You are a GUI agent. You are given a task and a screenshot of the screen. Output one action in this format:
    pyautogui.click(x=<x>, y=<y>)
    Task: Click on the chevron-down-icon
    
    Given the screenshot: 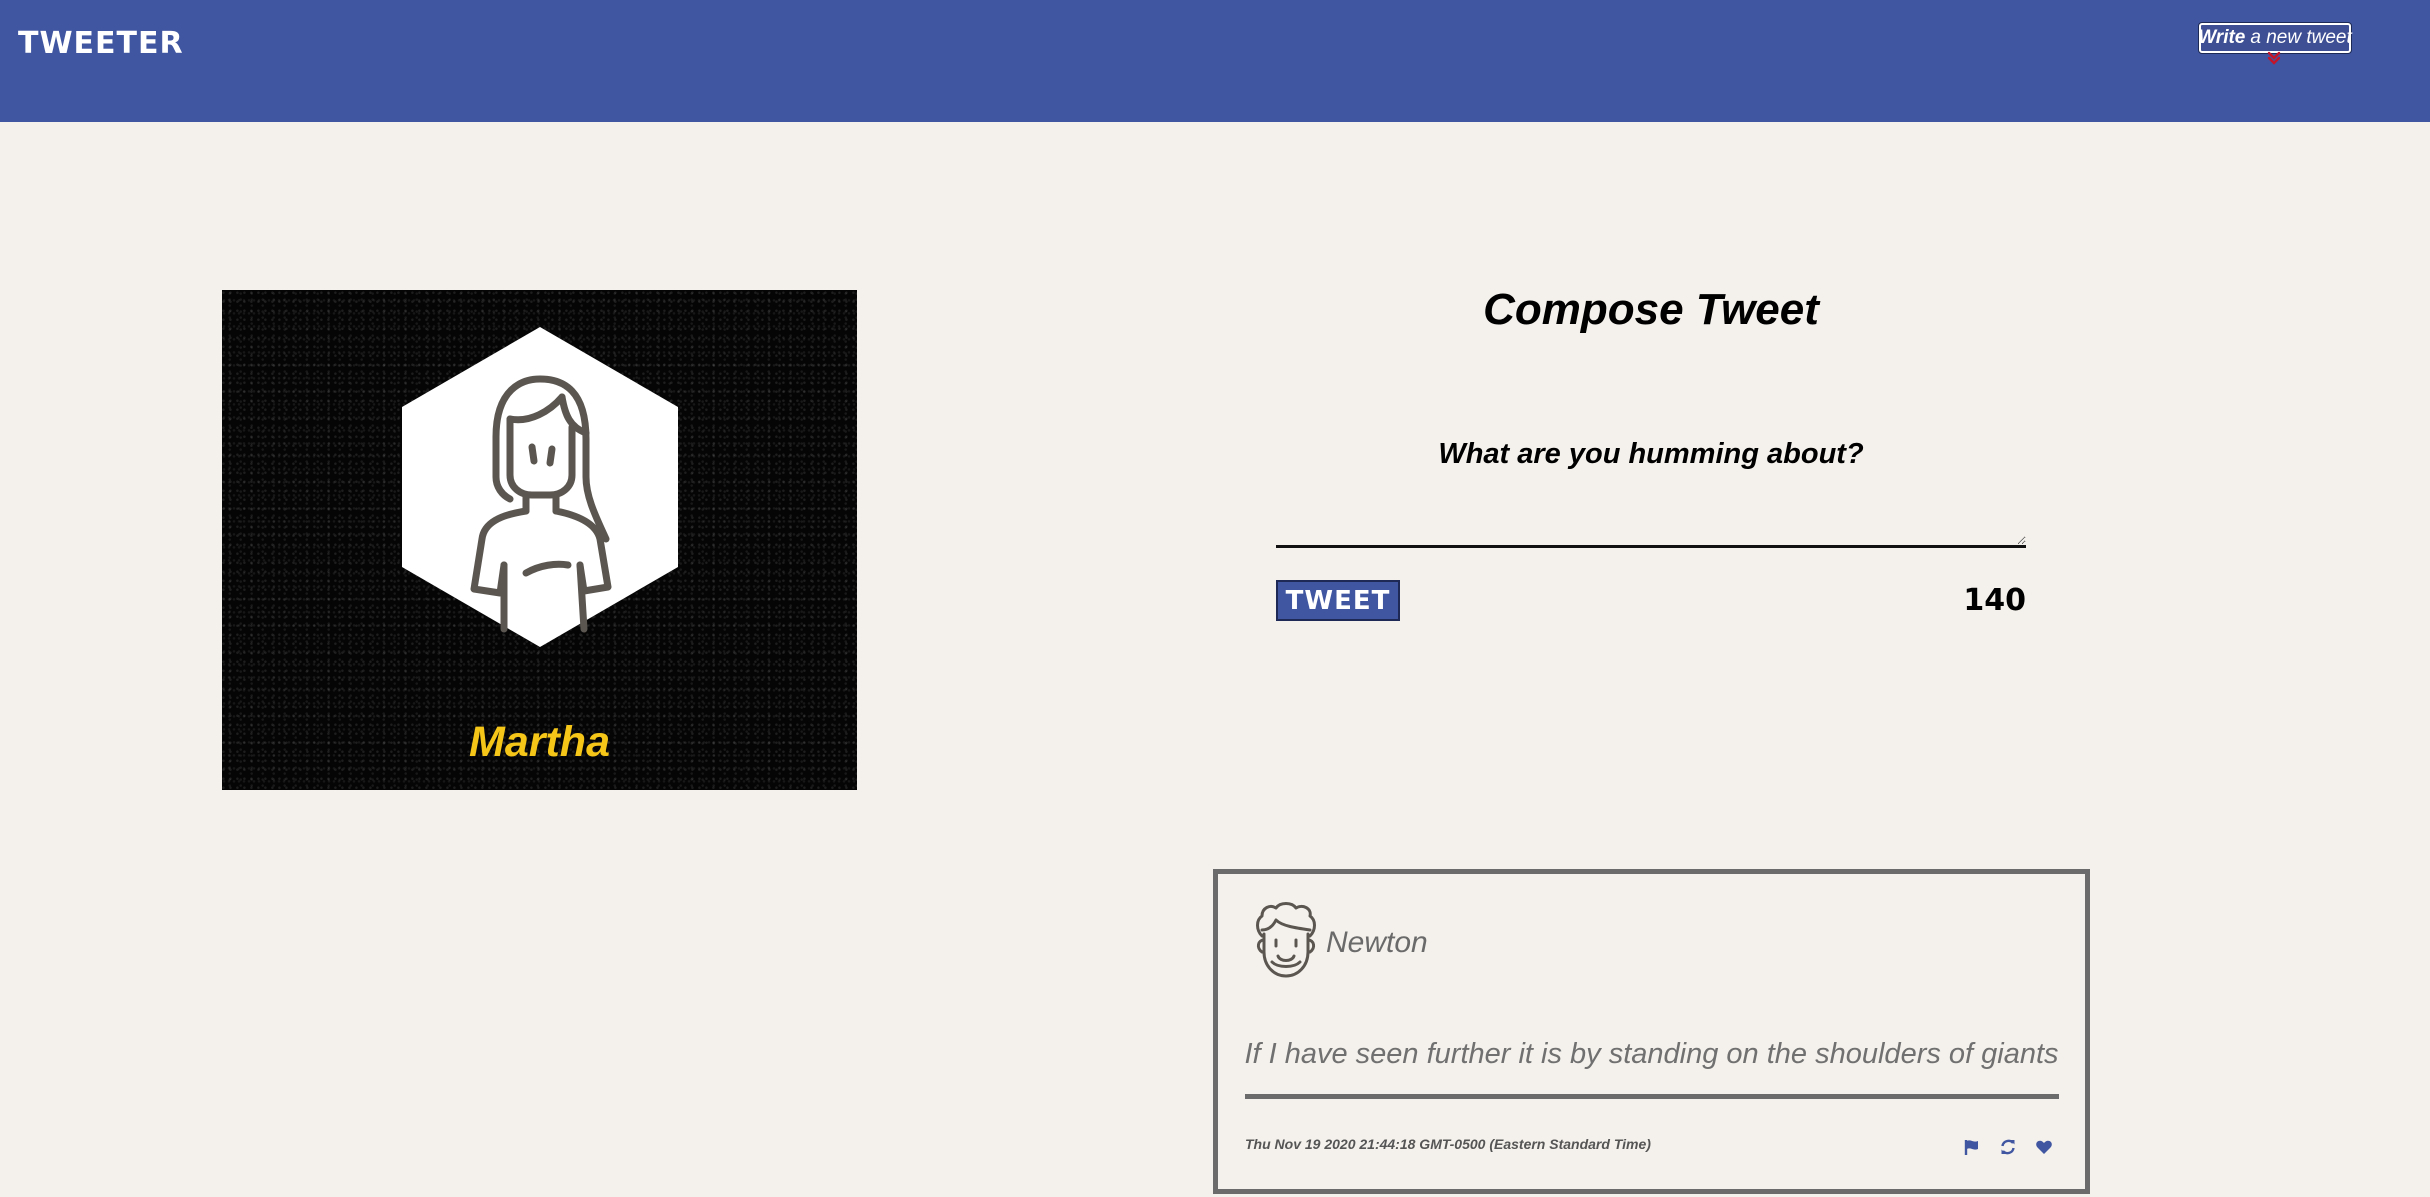 What is the action you would take?
    pyautogui.click(x=2274, y=57)
    